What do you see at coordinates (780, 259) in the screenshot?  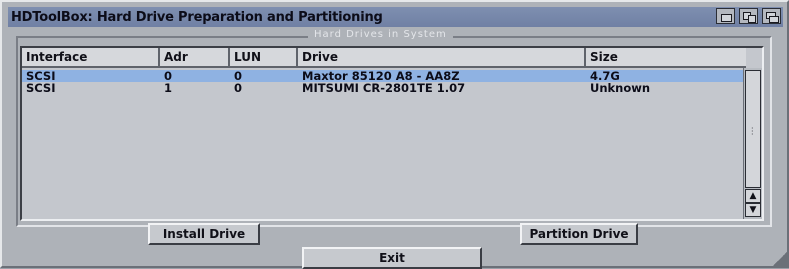 I see `resize-handle` at bounding box center [780, 259].